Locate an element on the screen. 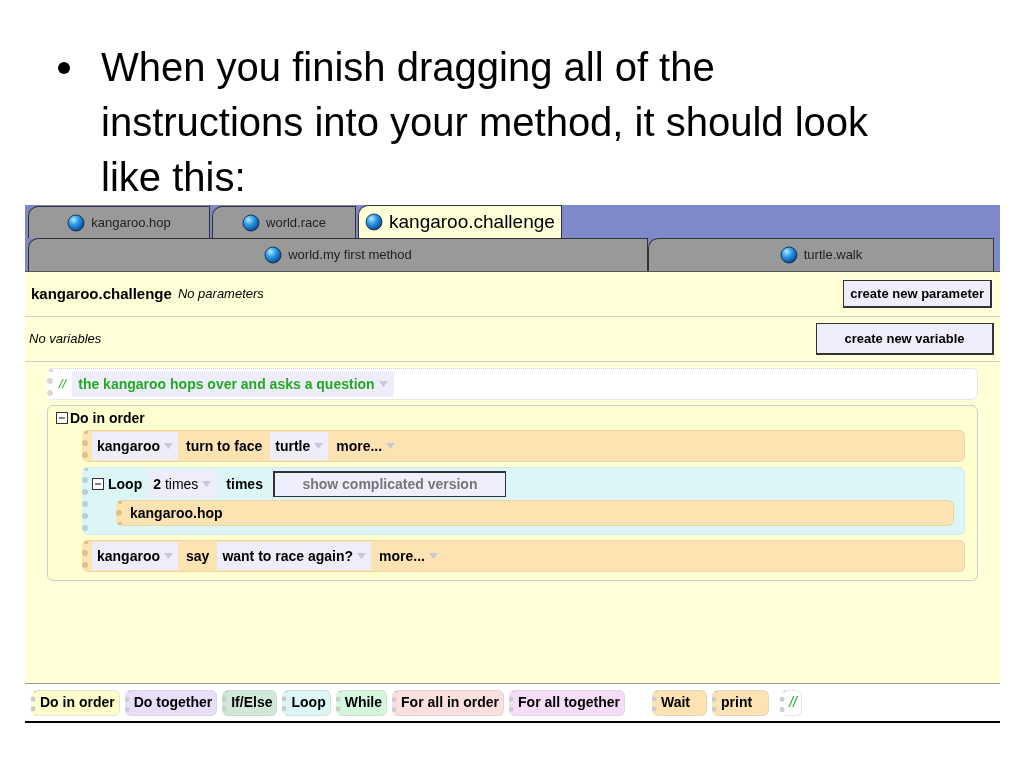 This screenshot has height=768, width=1024. palette-tile: Wait is located at coordinates (679, 702).